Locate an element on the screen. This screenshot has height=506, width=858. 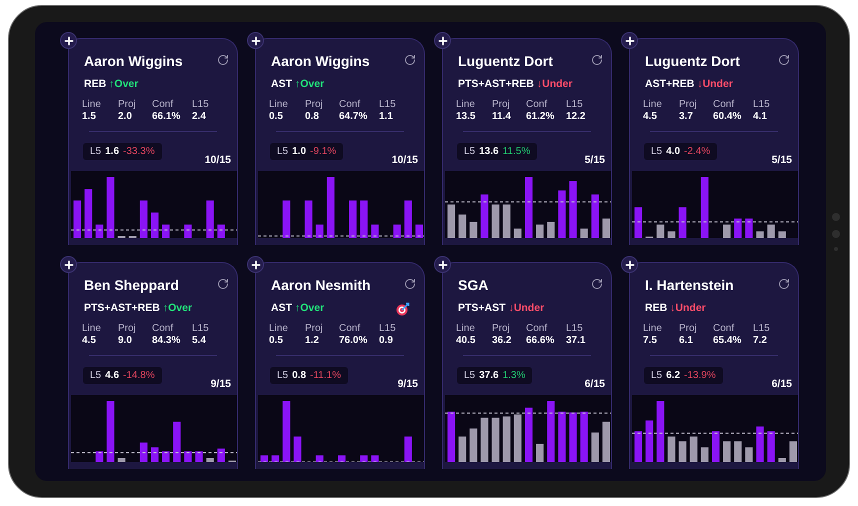
player-name: Aaron Nesmith is located at coordinates (321, 285).